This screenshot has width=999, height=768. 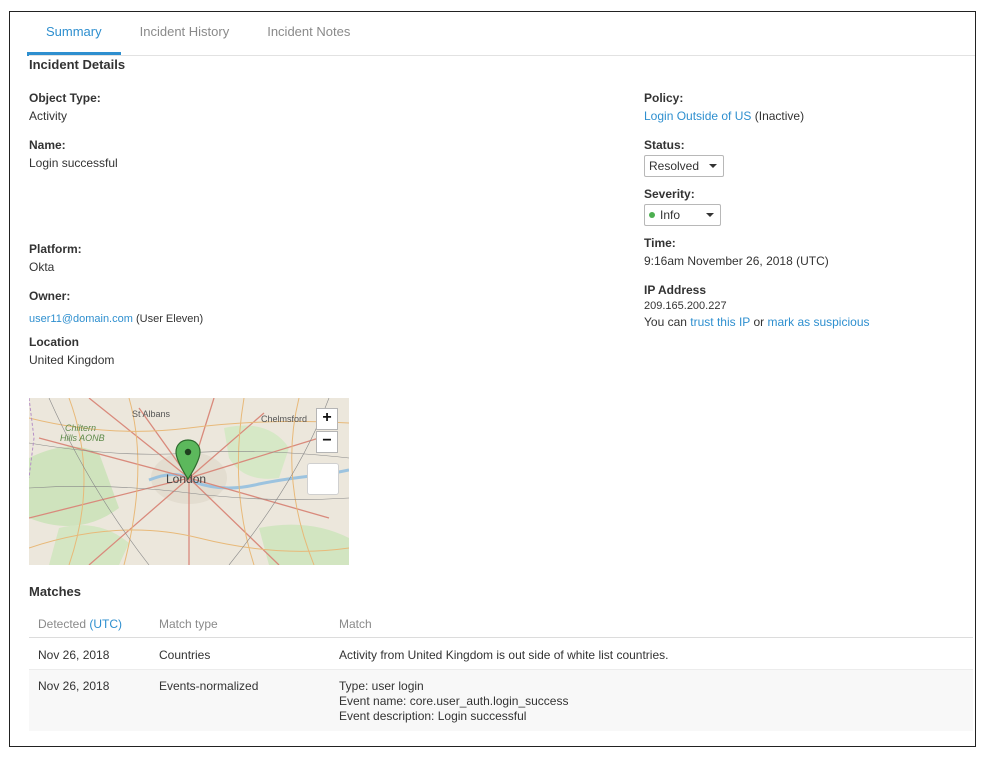 What do you see at coordinates (454, 700) in the screenshot?
I see `match-line: Event name: core.user_auth.login_success` at bounding box center [454, 700].